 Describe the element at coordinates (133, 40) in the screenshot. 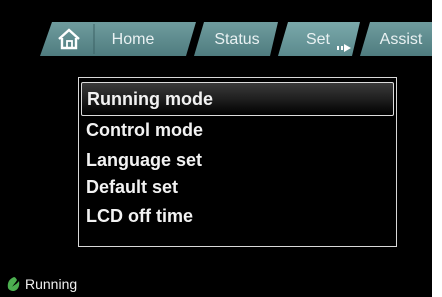

I see `tab-home: Home` at that location.